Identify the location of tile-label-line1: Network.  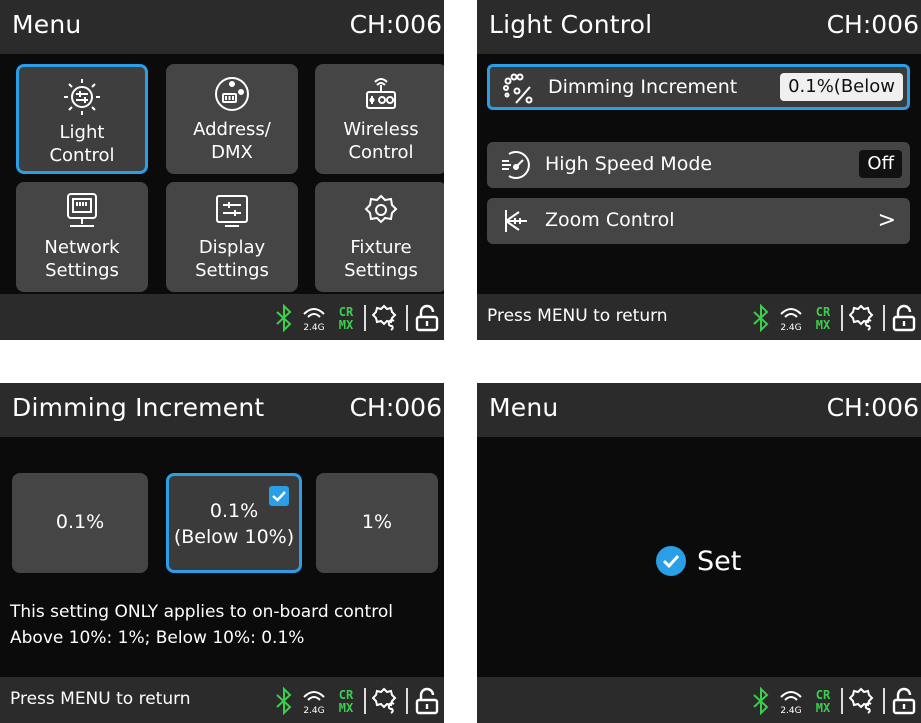
(82, 247).